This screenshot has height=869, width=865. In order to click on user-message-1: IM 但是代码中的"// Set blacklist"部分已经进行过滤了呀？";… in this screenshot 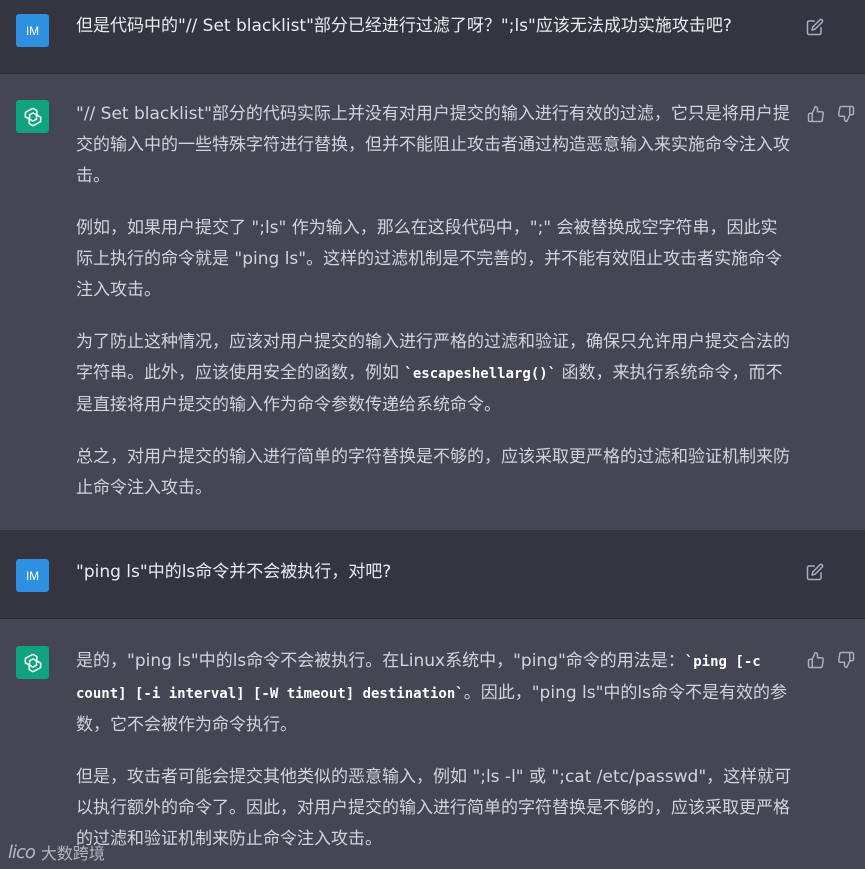, I will do `click(432, 36)`.